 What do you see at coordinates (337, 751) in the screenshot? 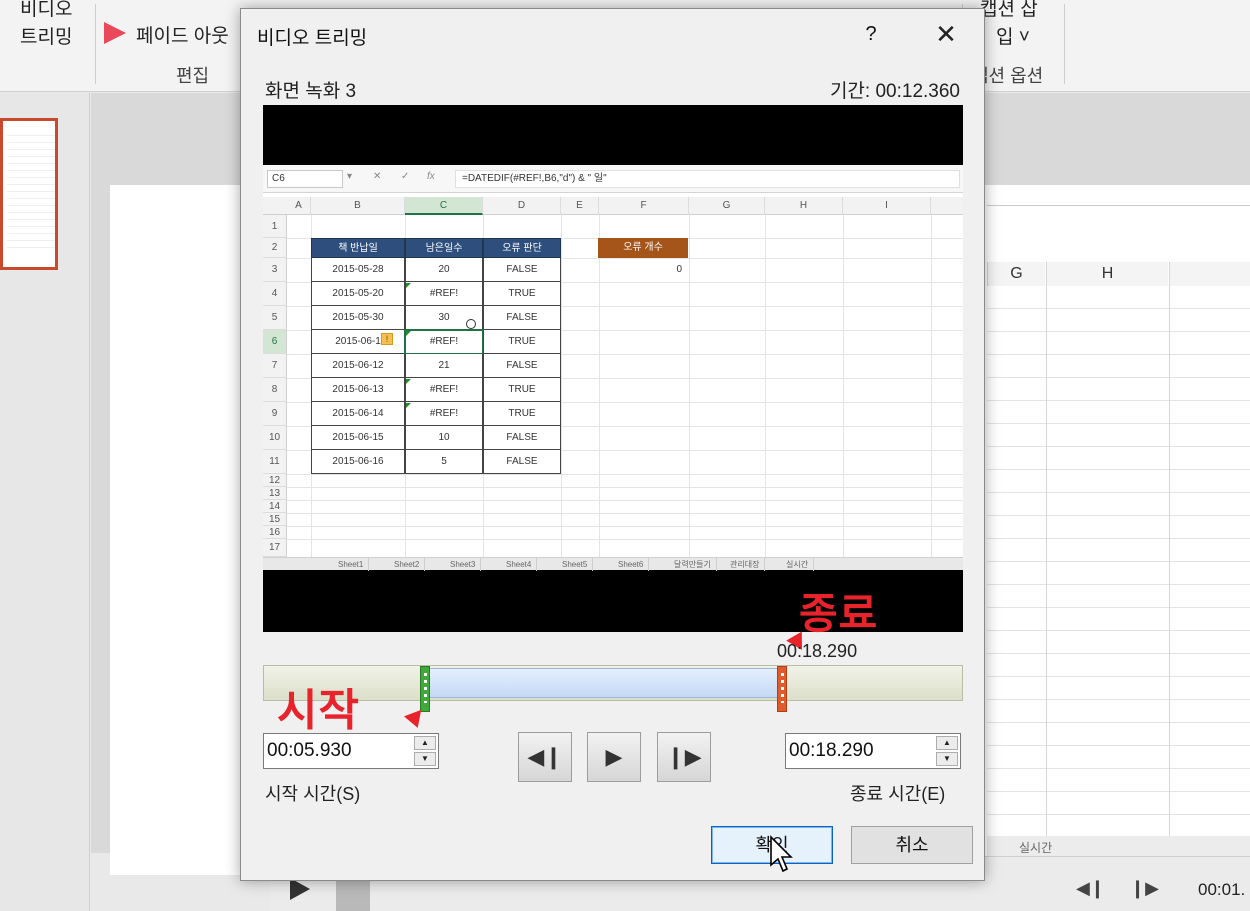
I see `start-time-input` at bounding box center [337, 751].